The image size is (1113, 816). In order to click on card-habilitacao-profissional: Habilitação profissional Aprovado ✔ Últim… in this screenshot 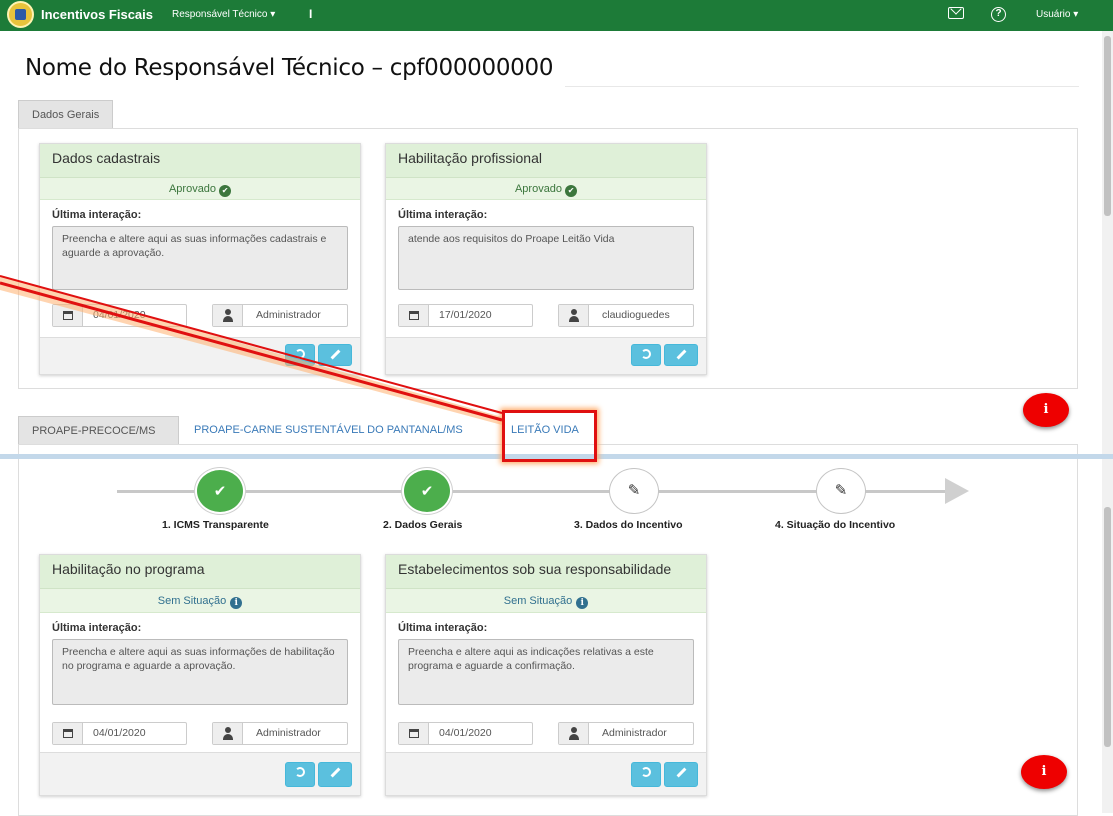, I will do `click(546, 259)`.